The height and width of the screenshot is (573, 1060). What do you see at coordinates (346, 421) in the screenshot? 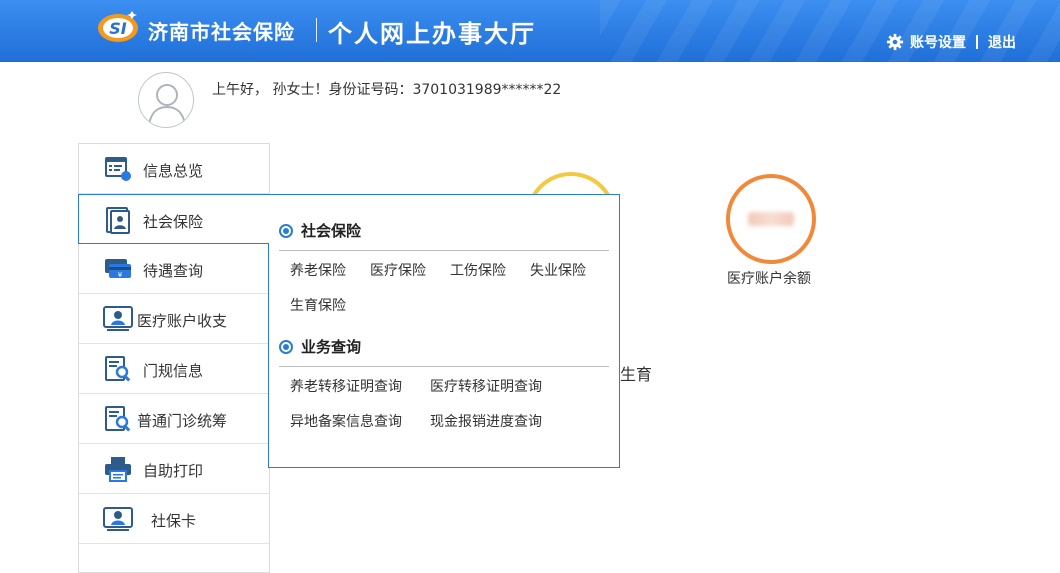
I see `link-remote-filing-query: 异地备案信息查询` at bounding box center [346, 421].